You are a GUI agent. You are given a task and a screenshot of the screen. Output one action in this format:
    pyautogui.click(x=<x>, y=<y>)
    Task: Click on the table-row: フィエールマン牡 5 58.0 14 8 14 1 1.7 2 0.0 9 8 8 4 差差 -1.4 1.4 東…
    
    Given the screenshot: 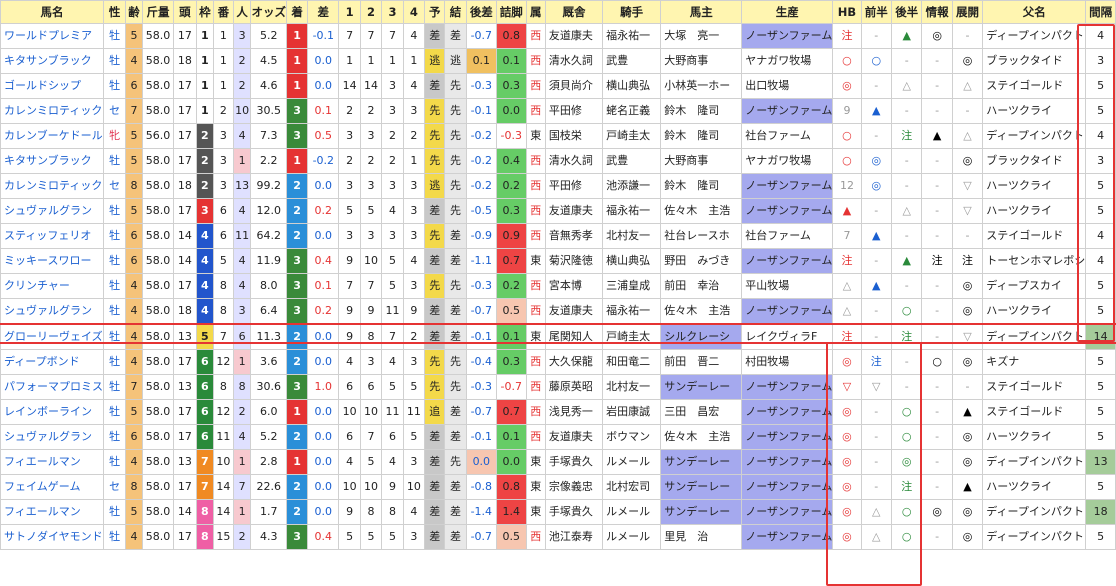 What is the action you would take?
    pyautogui.click(x=558, y=512)
    